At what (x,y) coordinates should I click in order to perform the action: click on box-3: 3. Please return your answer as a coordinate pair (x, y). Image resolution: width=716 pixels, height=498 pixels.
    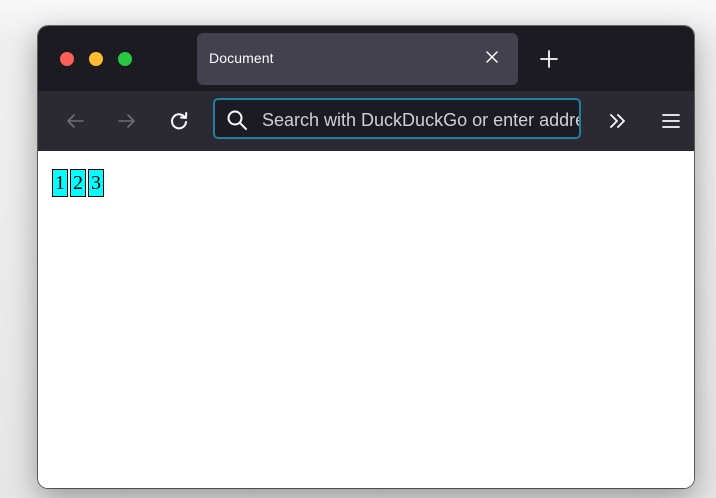
    Looking at the image, I should click on (96, 183).